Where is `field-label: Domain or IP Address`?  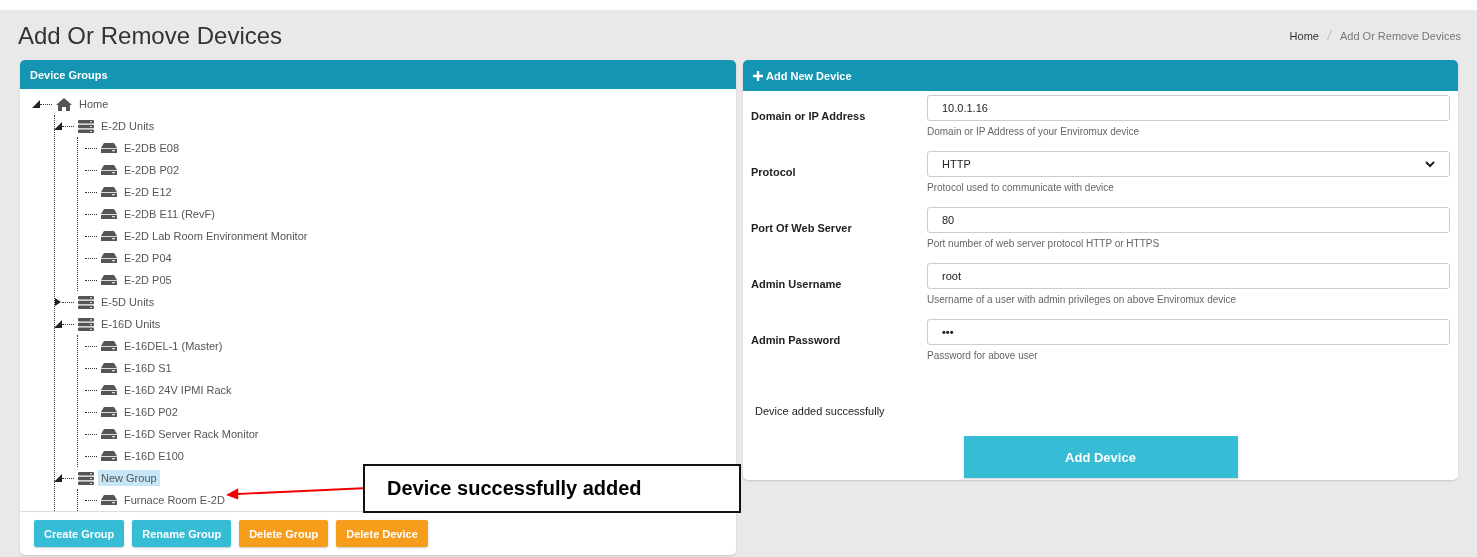 field-label: Domain or IP Address is located at coordinates (809, 116).